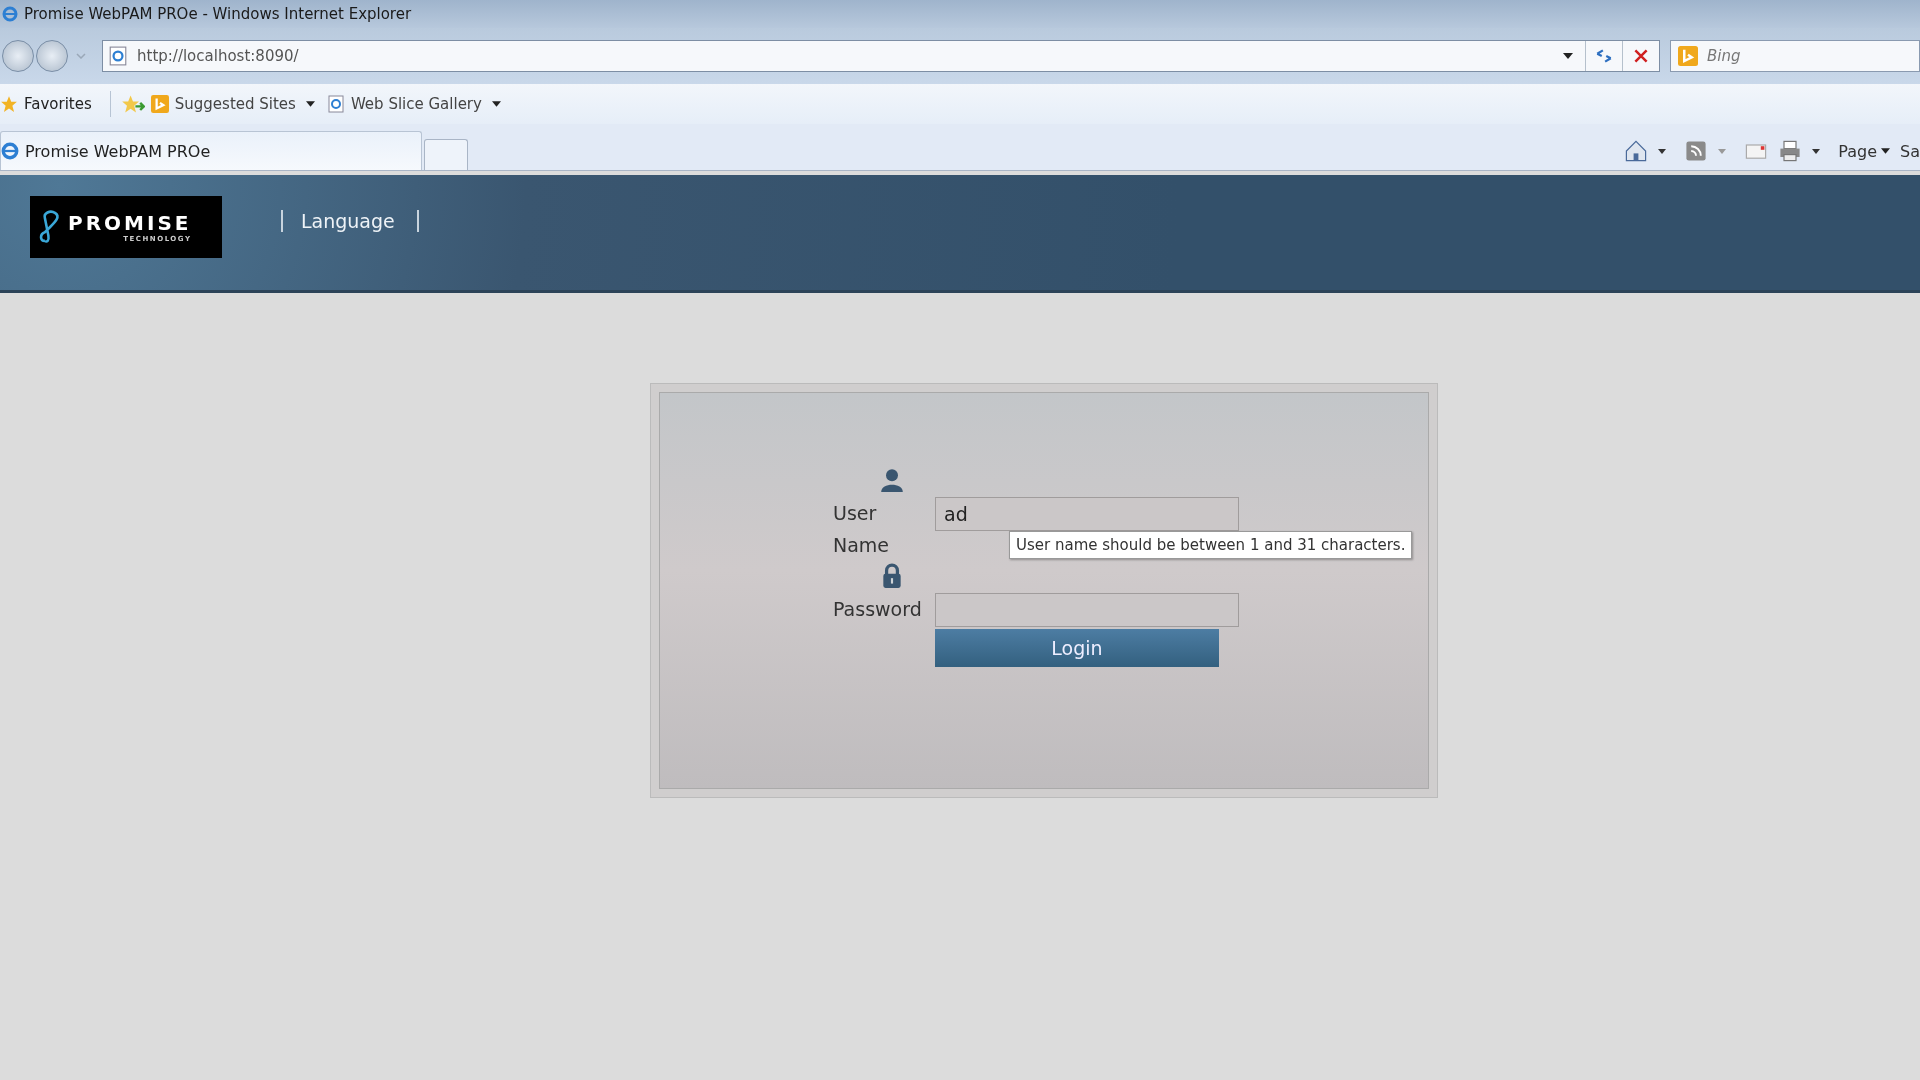  What do you see at coordinates (18, 56) in the screenshot?
I see `back-button` at bounding box center [18, 56].